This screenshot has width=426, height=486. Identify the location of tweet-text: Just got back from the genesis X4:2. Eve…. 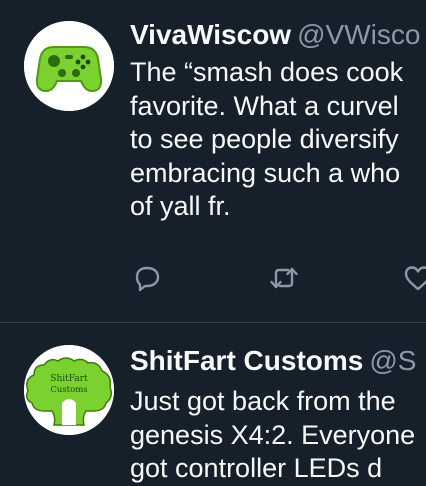
(278, 435).